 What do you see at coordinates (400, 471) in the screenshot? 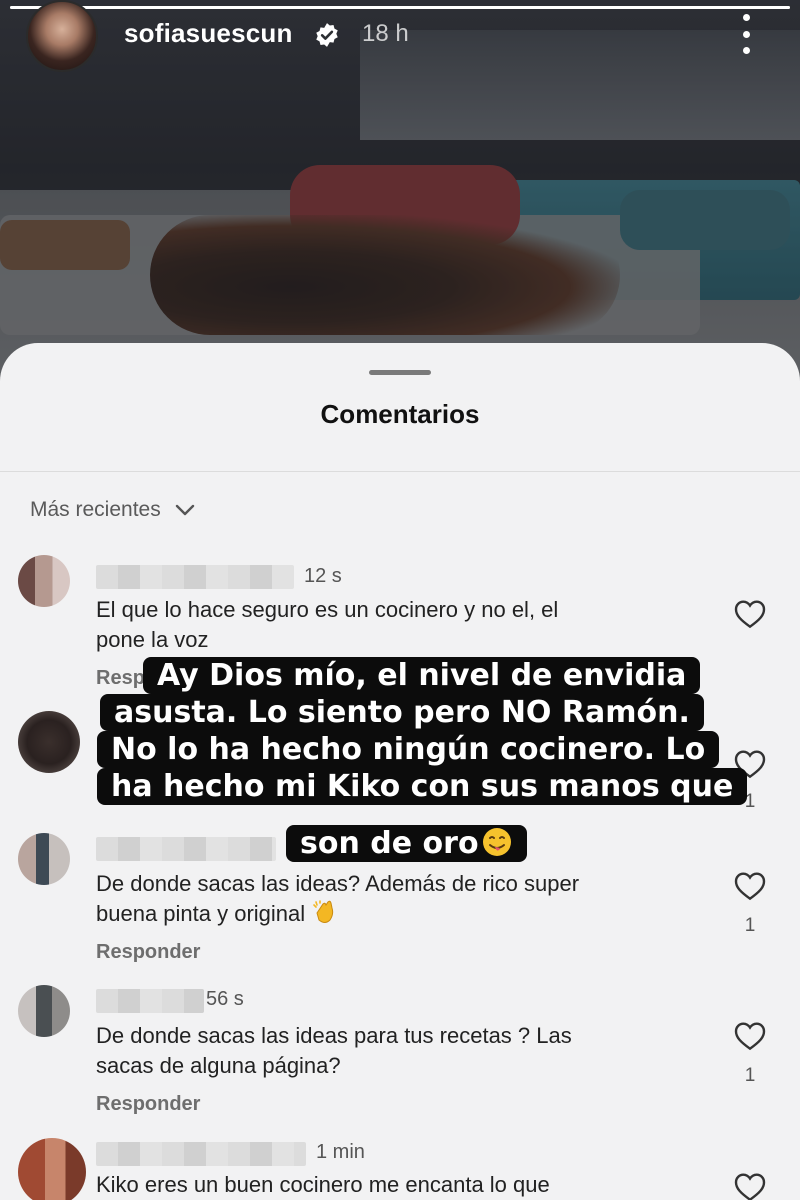
I see `divider` at bounding box center [400, 471].